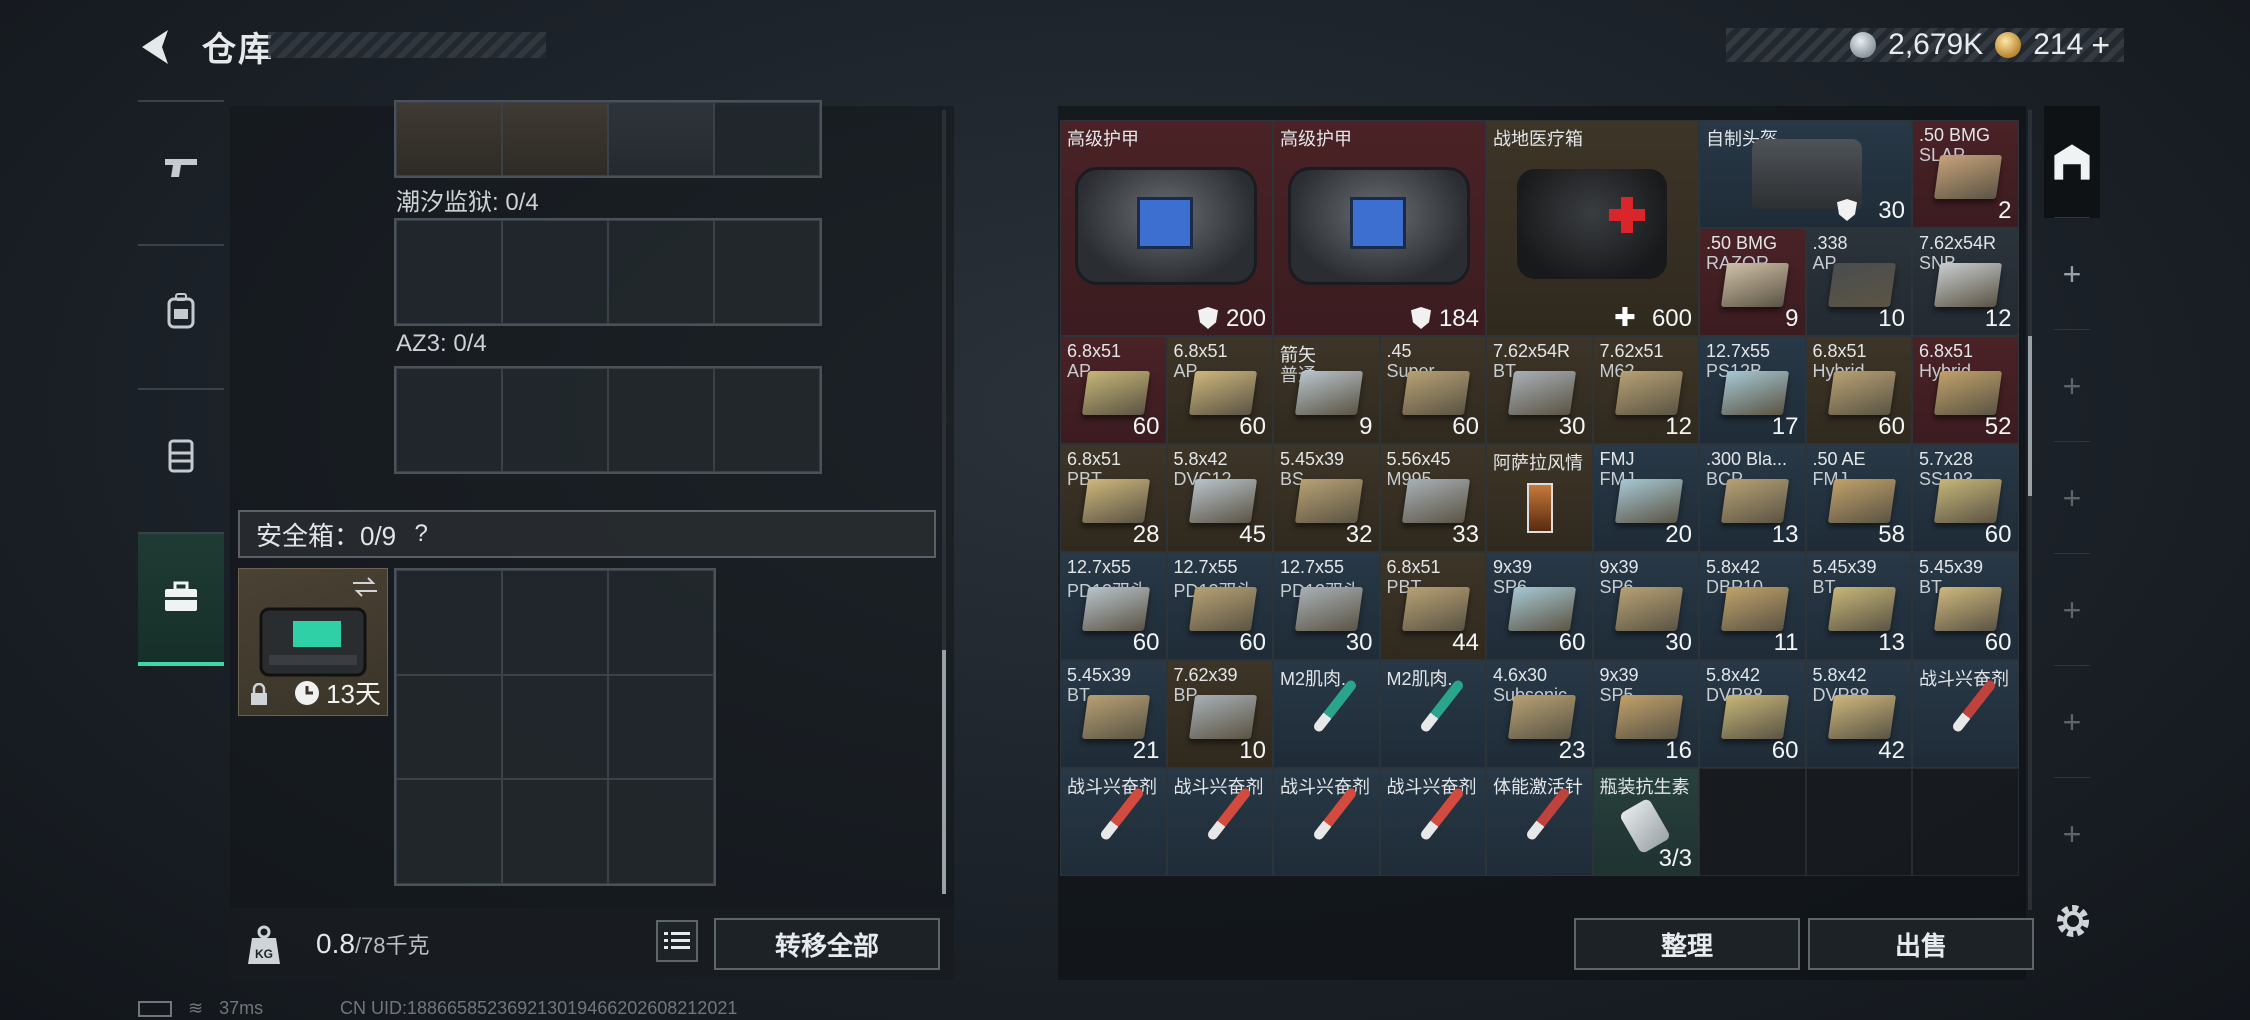  What do you see at coordinates (1432, 390) in the screenshot?
I see `warehouse-item: .45Super60` at bounding box center [1432, 390].